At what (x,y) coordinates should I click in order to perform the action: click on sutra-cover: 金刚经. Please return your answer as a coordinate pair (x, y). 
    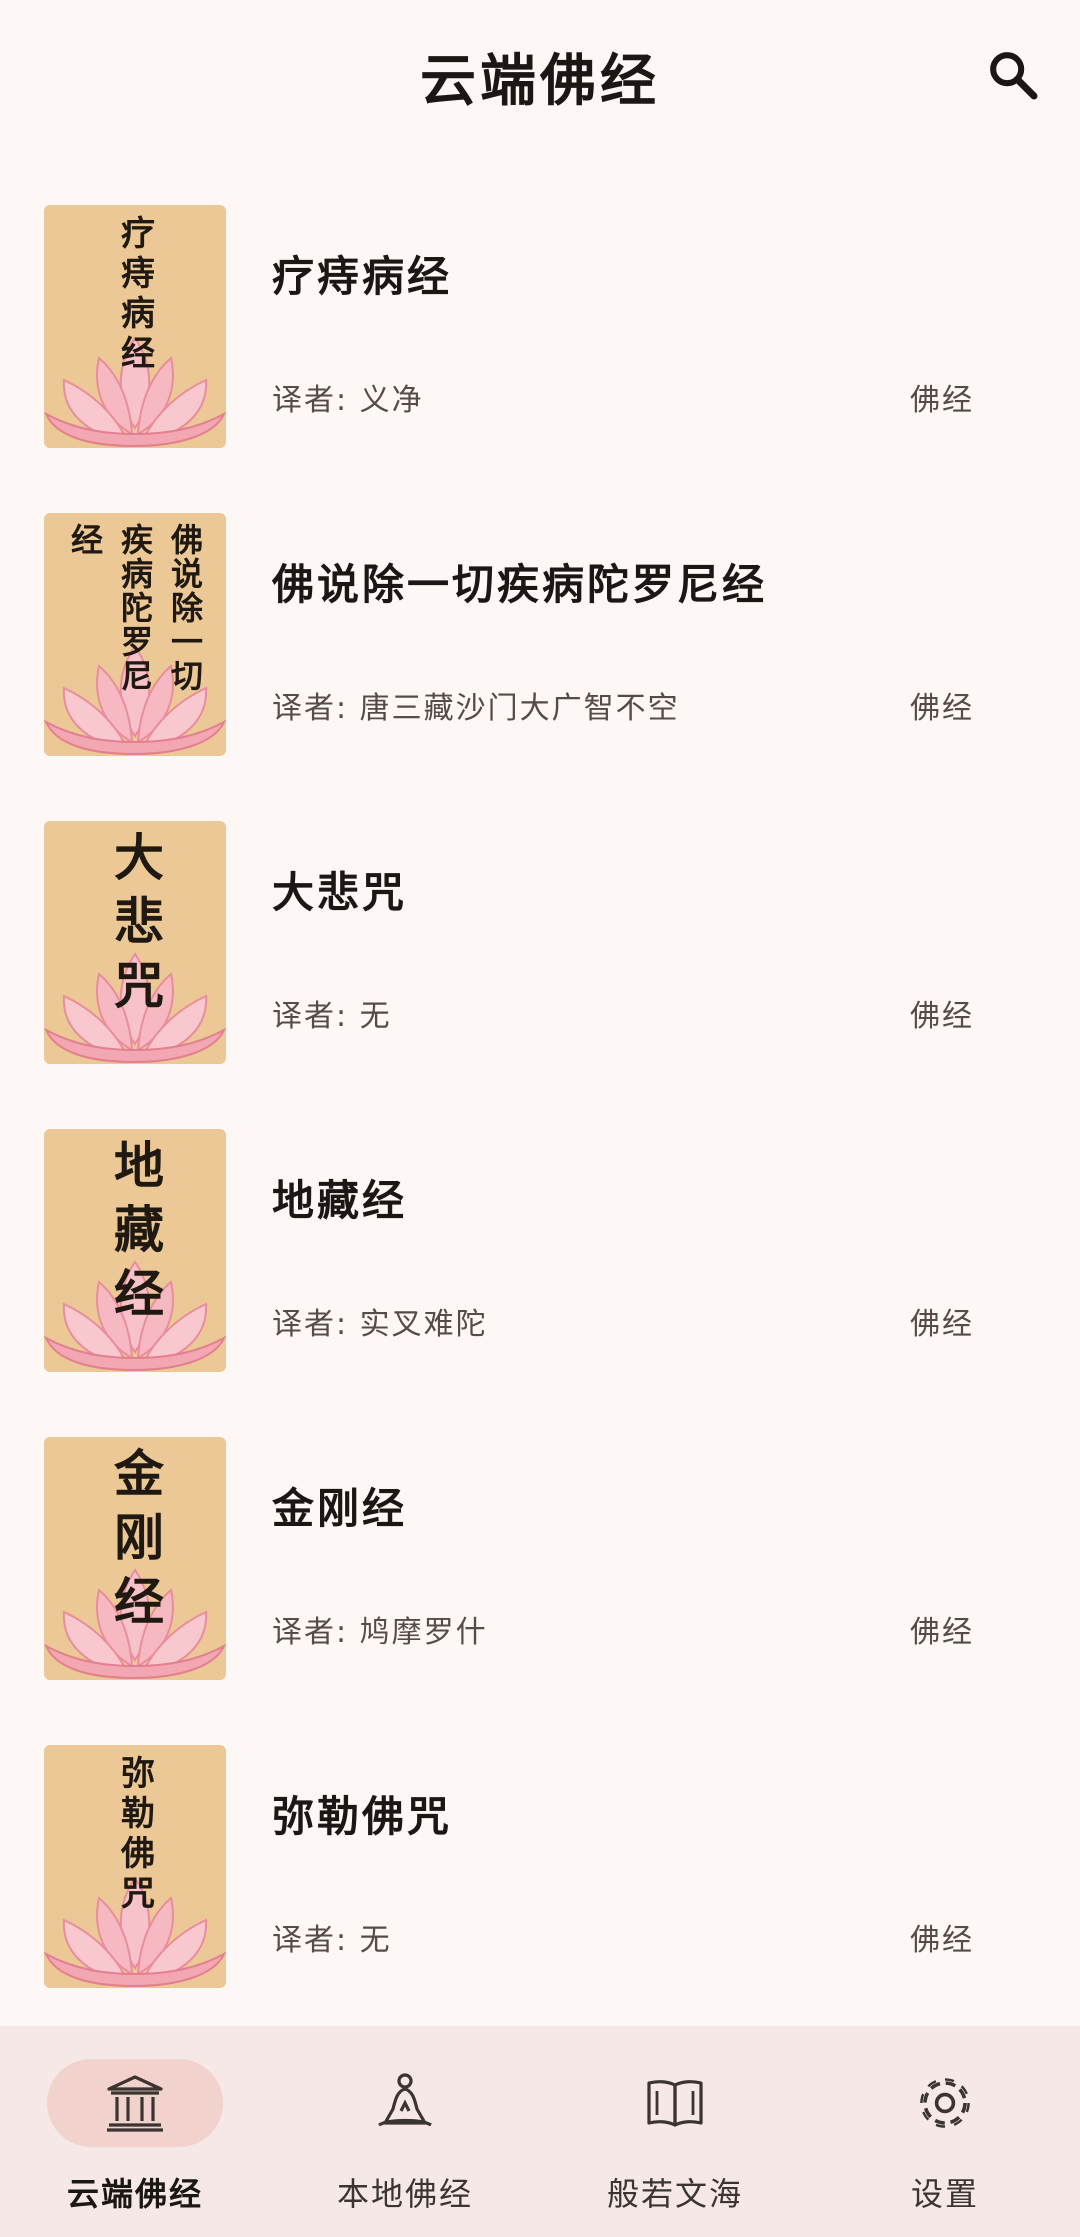
    Looking at the image, I should click on (135, 1558).